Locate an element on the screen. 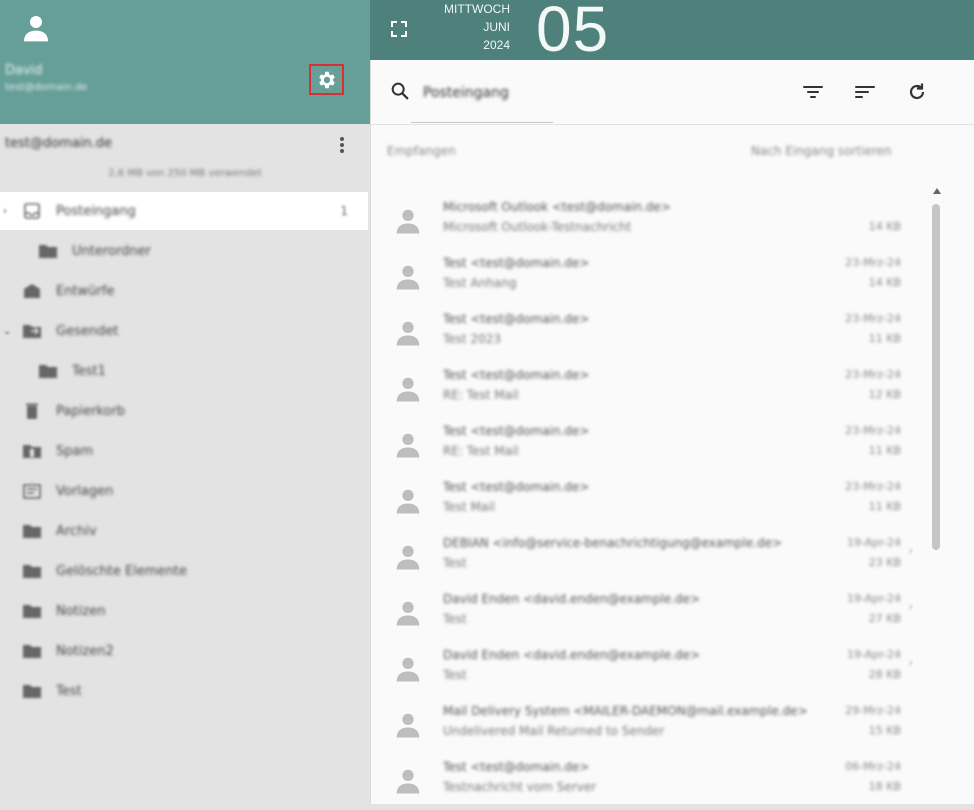 This screenshot has width=974, height=810. sent-icon is located at coordinates (32, 331).